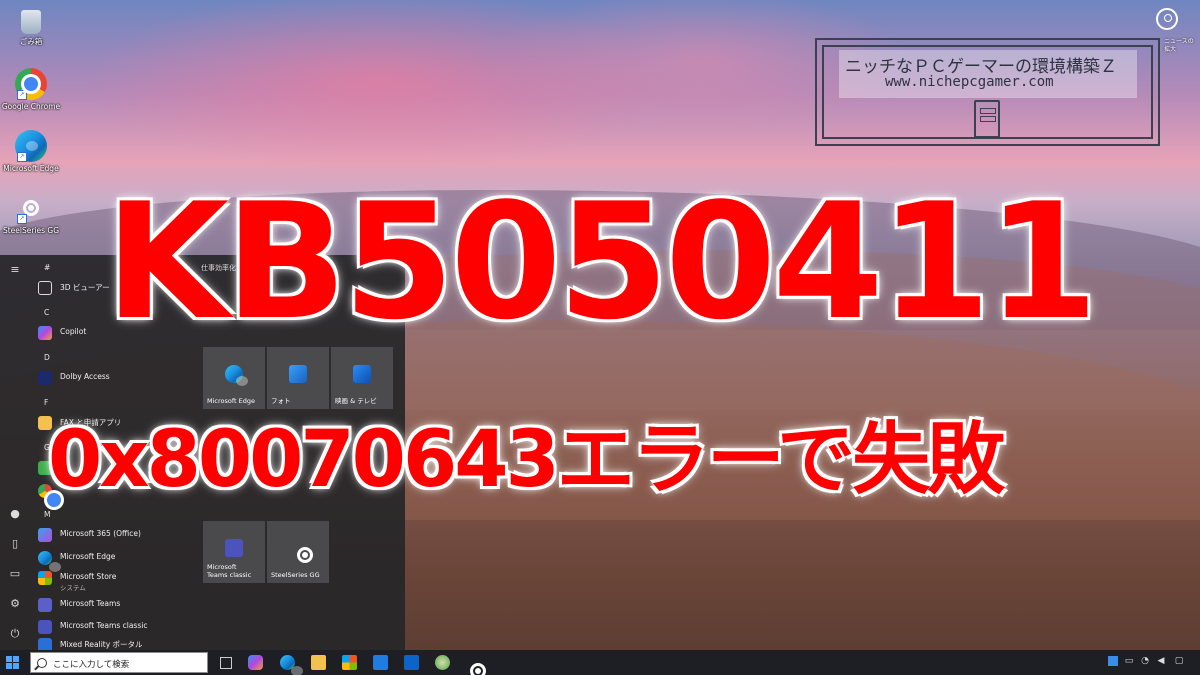  I want to click on tile-label: SteelSeries GG, so click(295, 575).